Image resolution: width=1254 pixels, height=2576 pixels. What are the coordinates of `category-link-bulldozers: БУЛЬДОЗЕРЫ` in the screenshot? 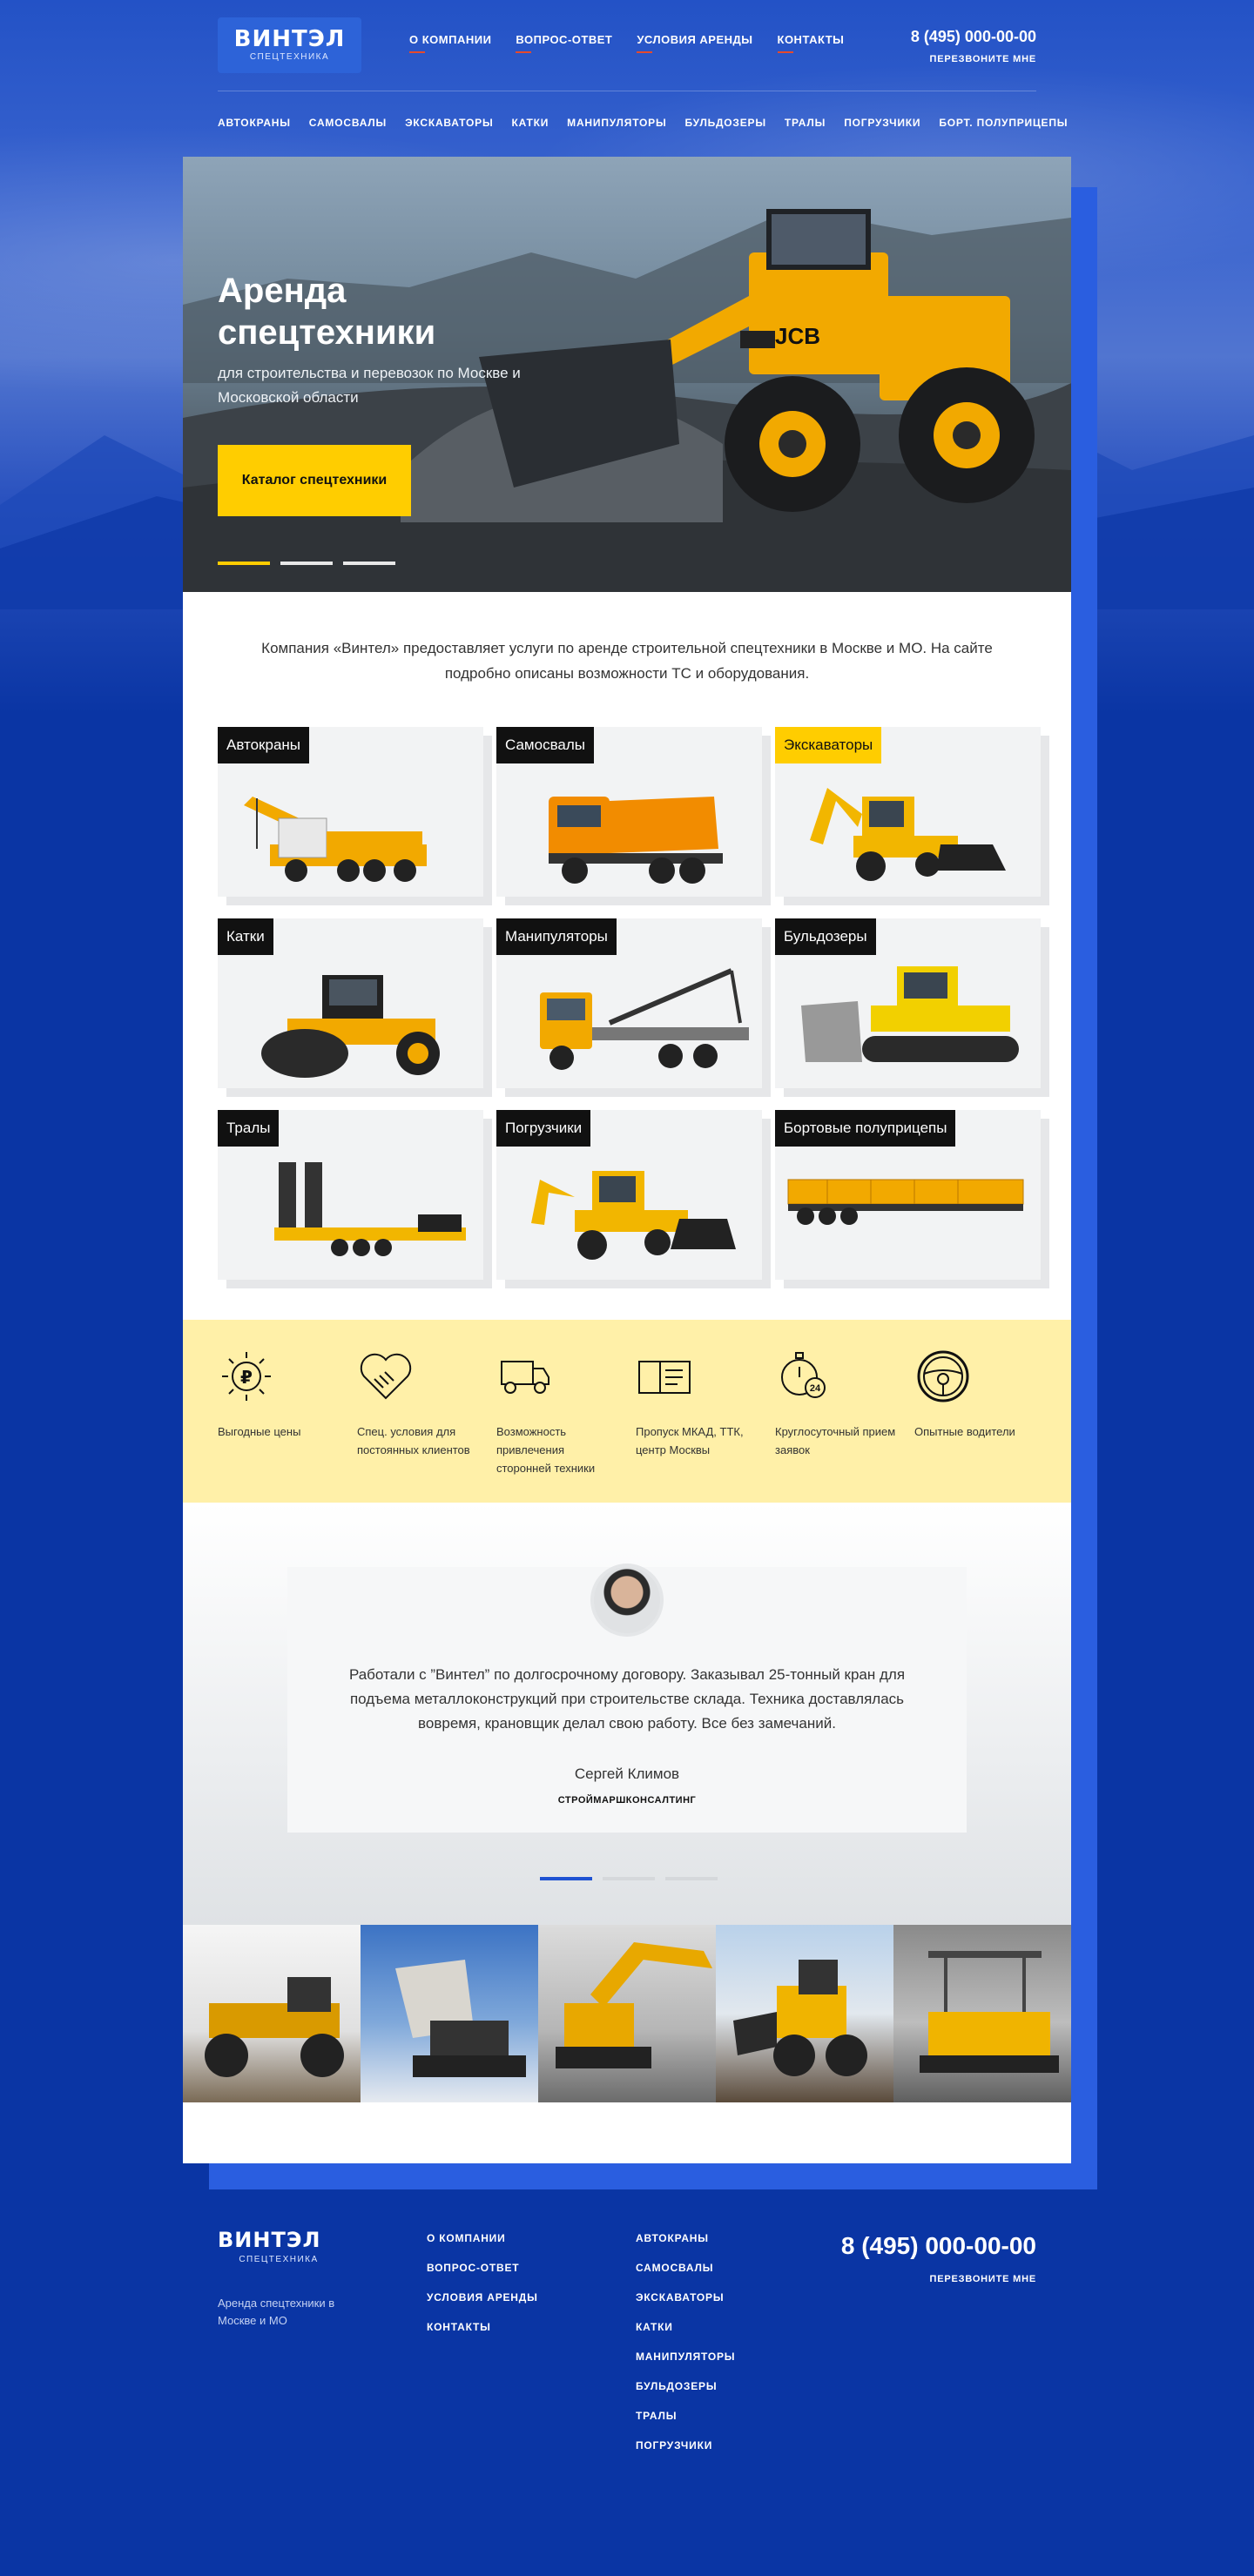 It's located at (725, 123).